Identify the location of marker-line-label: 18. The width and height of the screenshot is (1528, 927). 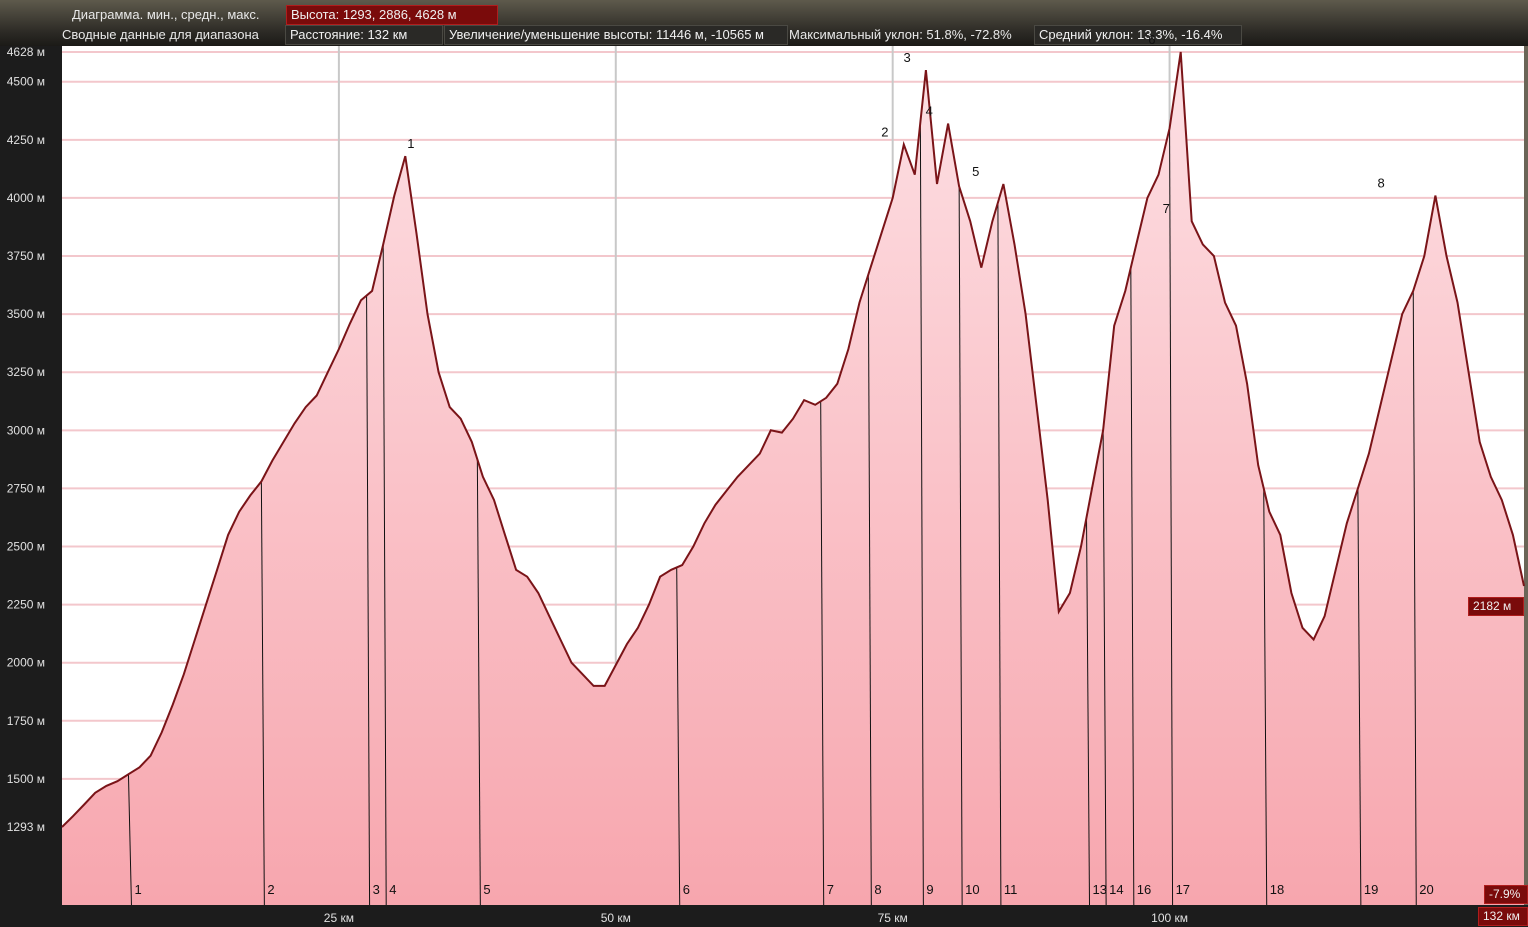
(1277, 889).